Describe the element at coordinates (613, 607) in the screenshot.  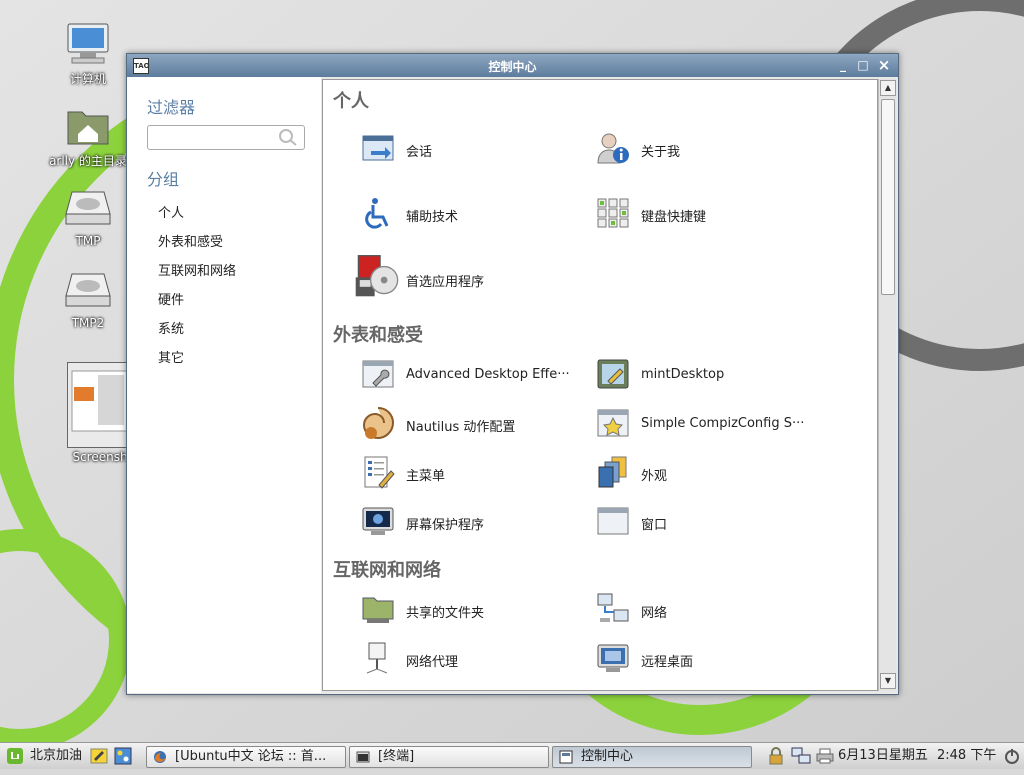
I see `network-icon` at that location.